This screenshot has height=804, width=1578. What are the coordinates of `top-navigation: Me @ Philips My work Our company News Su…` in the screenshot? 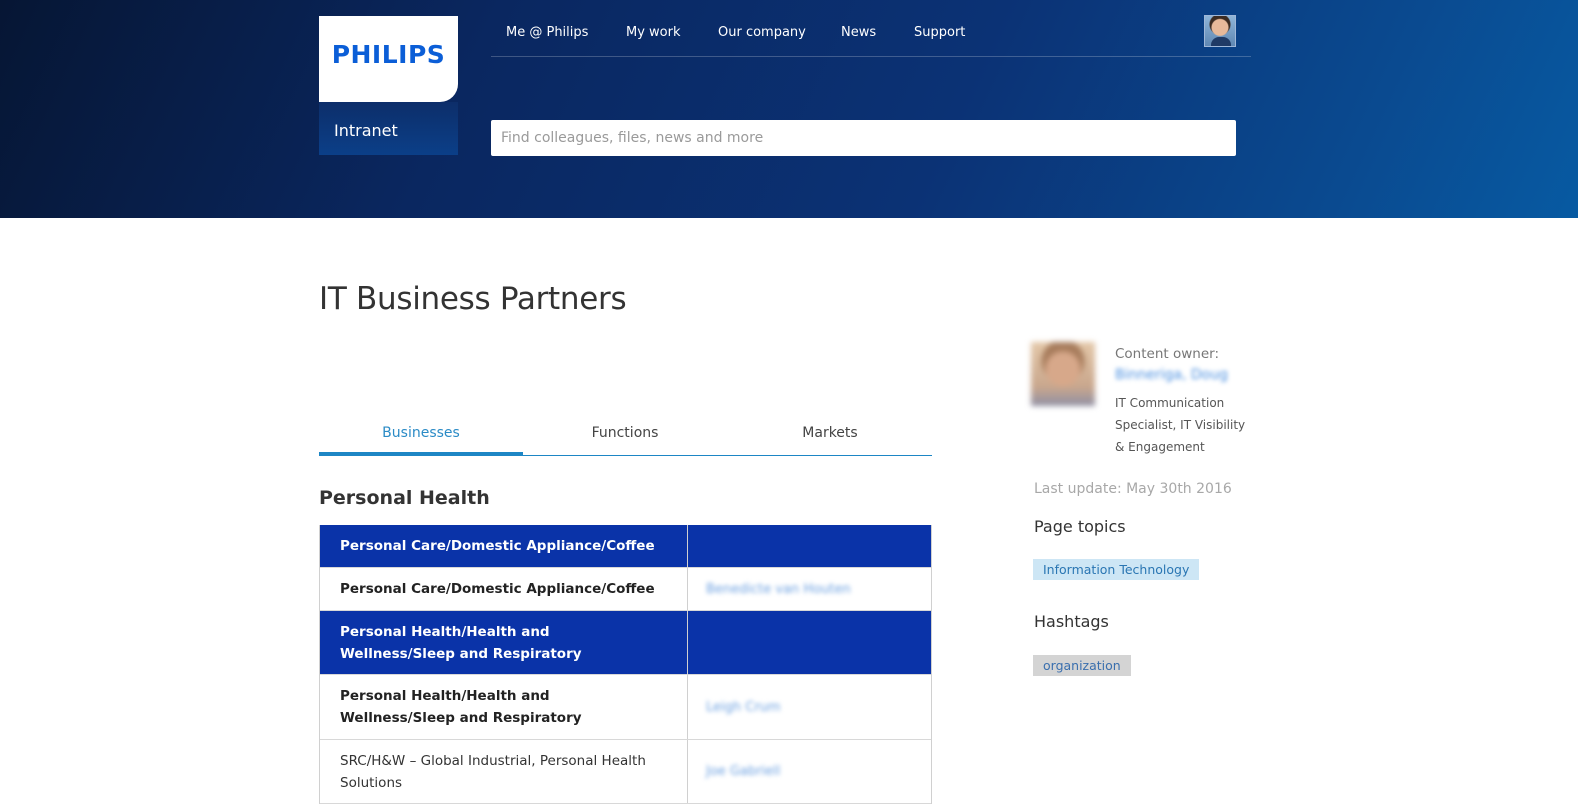 It's located at (871, 28).